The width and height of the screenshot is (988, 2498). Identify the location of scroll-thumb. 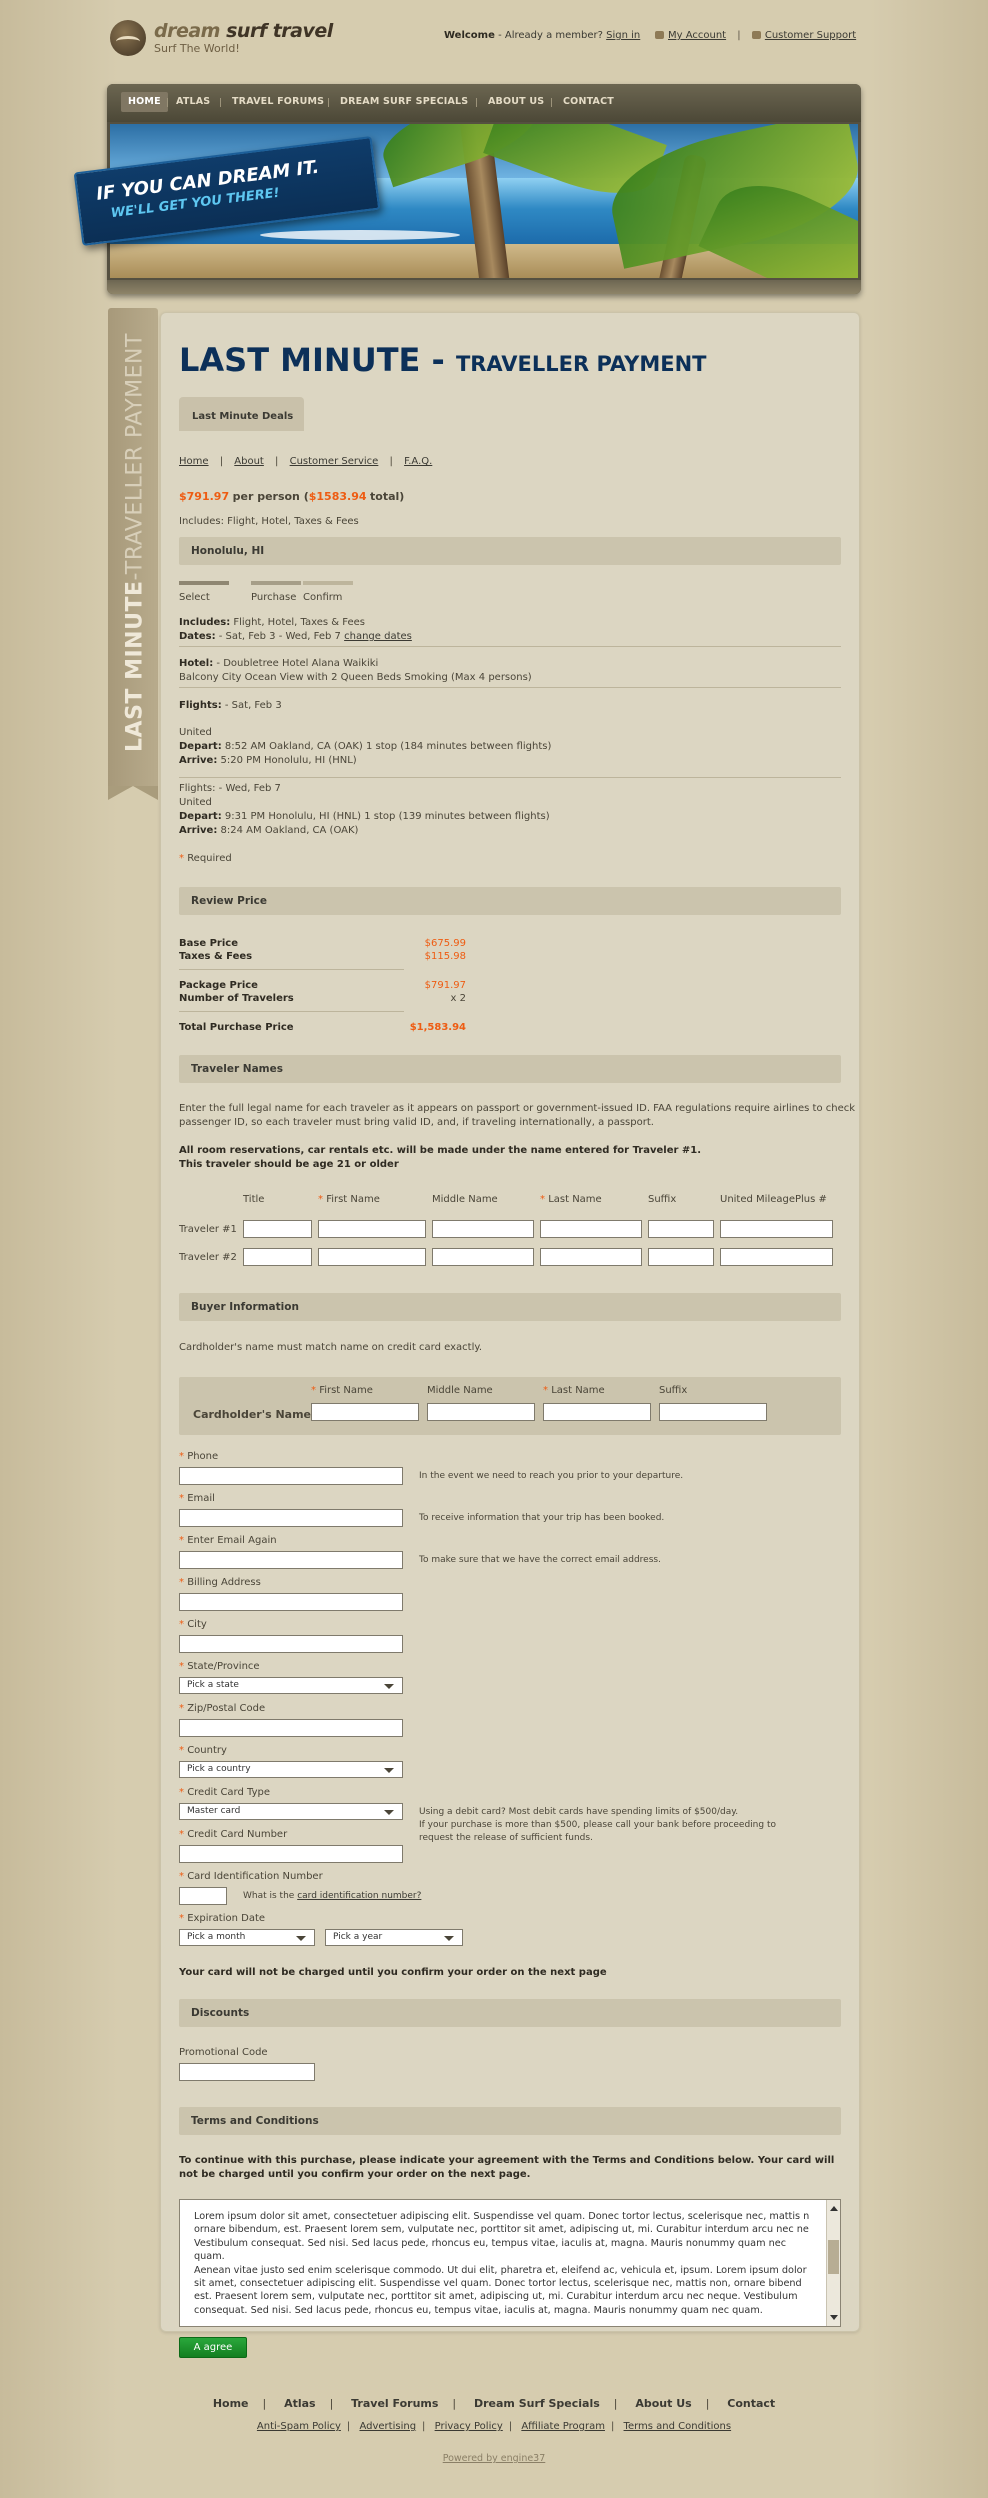
(833, 2257).